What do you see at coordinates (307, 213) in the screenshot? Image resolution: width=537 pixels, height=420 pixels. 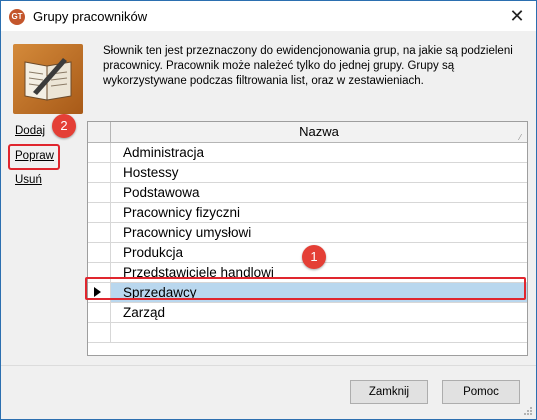 I see `table-row: Pracownicy fizyczni` at bounding box center [307, 213].